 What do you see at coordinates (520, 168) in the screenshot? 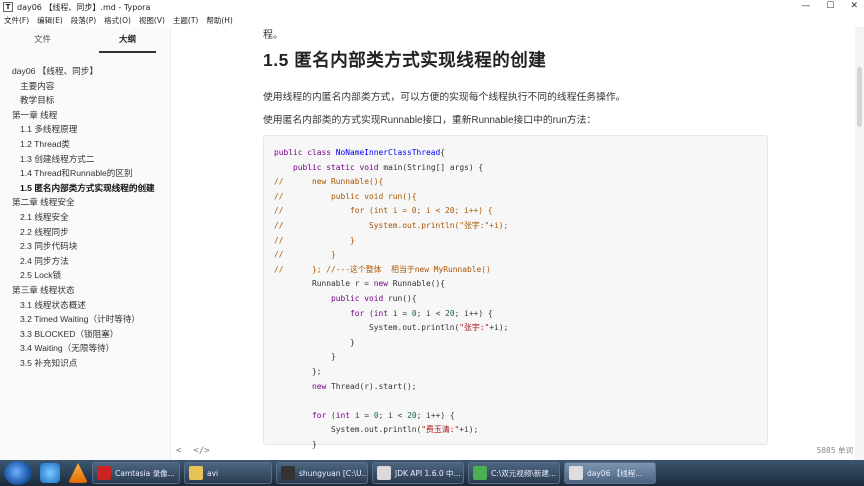
I see `code-line: public static void main(String[] args) {` at bounding box center [520, 168].